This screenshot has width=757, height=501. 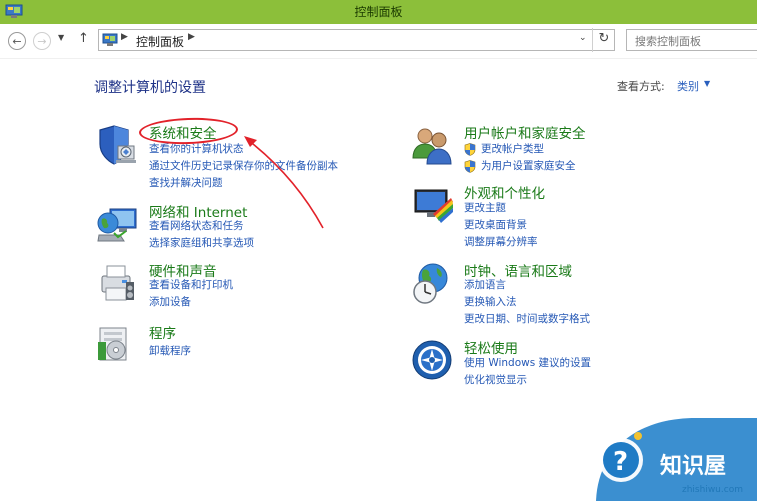 I want to click on category-links: 查看网络状态和任务 选择家庭组和共享选项, so click(x=201, y=235).